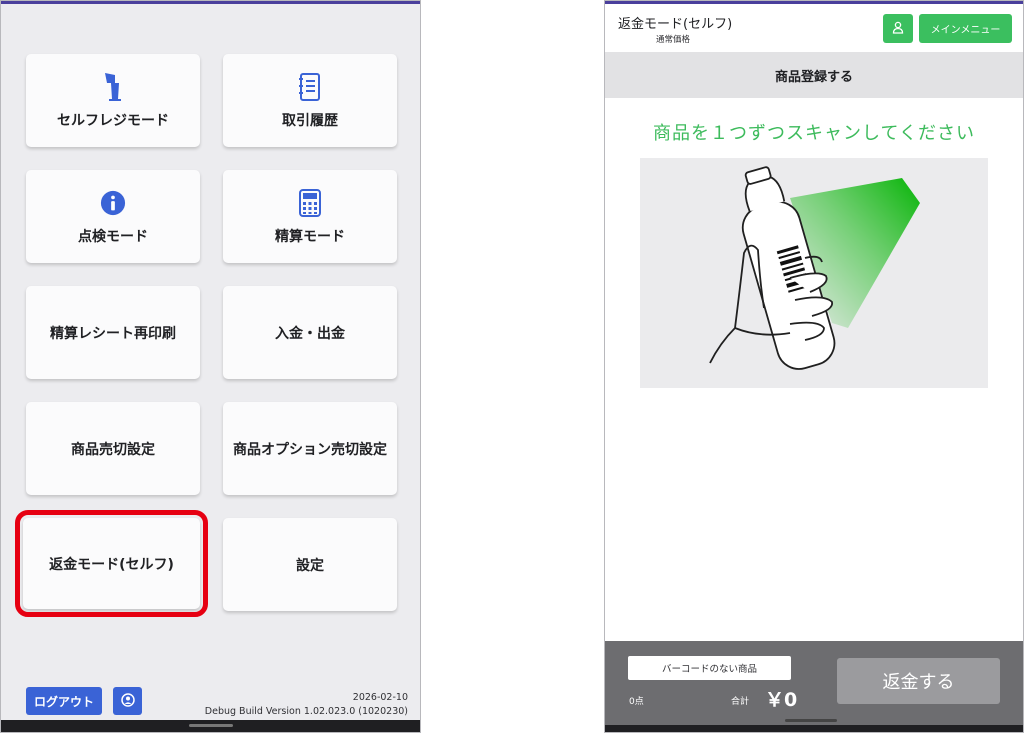  I want to click on option-sold-out-settings-button: 商品オプション売切設定, so click(310, 448).